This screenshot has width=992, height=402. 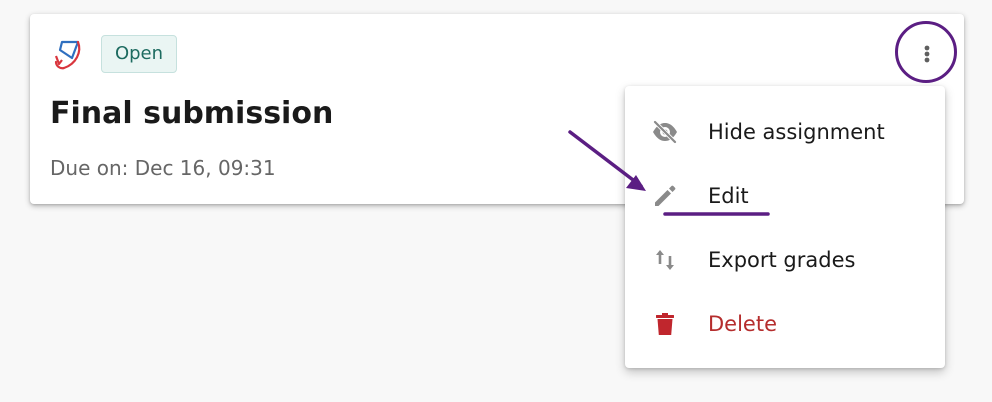 I want to click on menu-item-hide-assignment: Hide assignment, so click(x=785, y=132).